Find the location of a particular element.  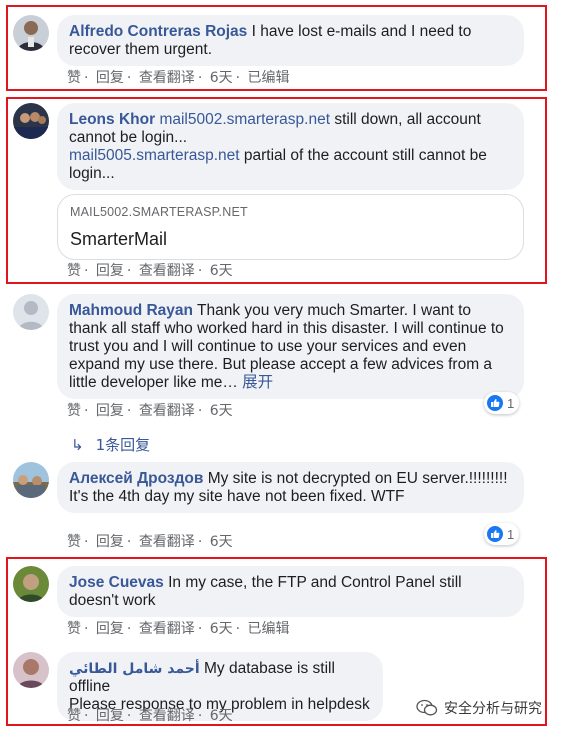

comment-author: Mahmoud Rayan is located at coordinates (131, 310).